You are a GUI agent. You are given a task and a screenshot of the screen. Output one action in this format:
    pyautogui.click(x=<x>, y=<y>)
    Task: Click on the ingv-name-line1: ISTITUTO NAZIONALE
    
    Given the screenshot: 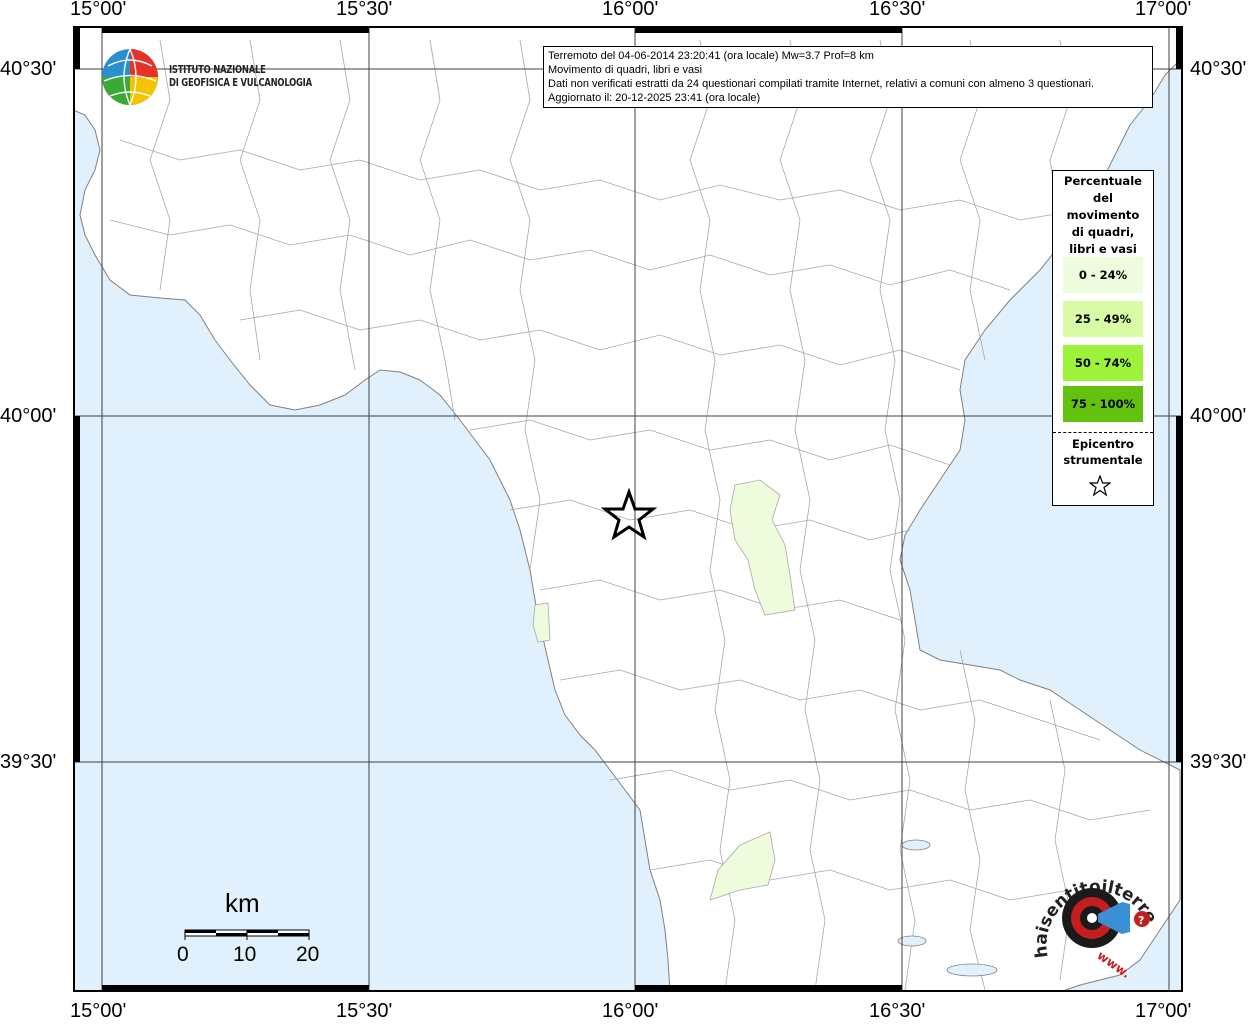 What is the action you would take?
    pyautogui.click(x=217, y=70)
    